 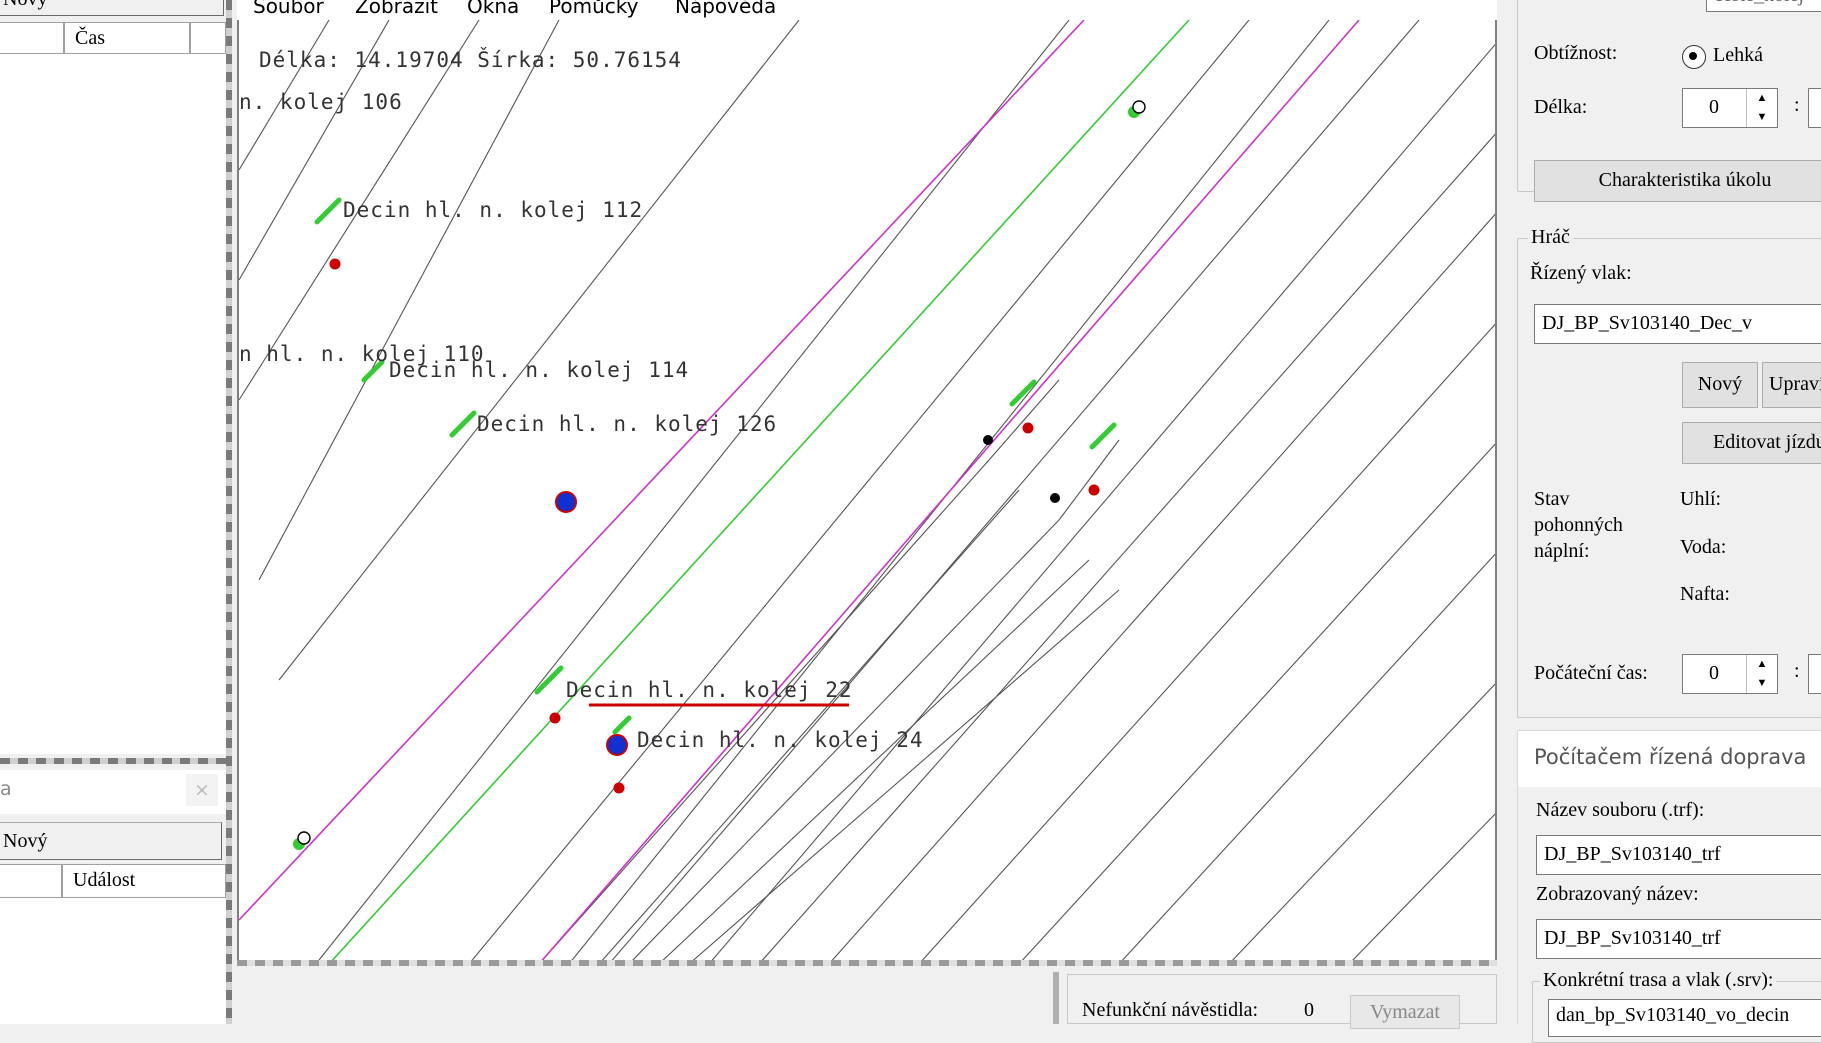 I want to click on diesel-label: Nafta:, so click(x=1705, y=594).